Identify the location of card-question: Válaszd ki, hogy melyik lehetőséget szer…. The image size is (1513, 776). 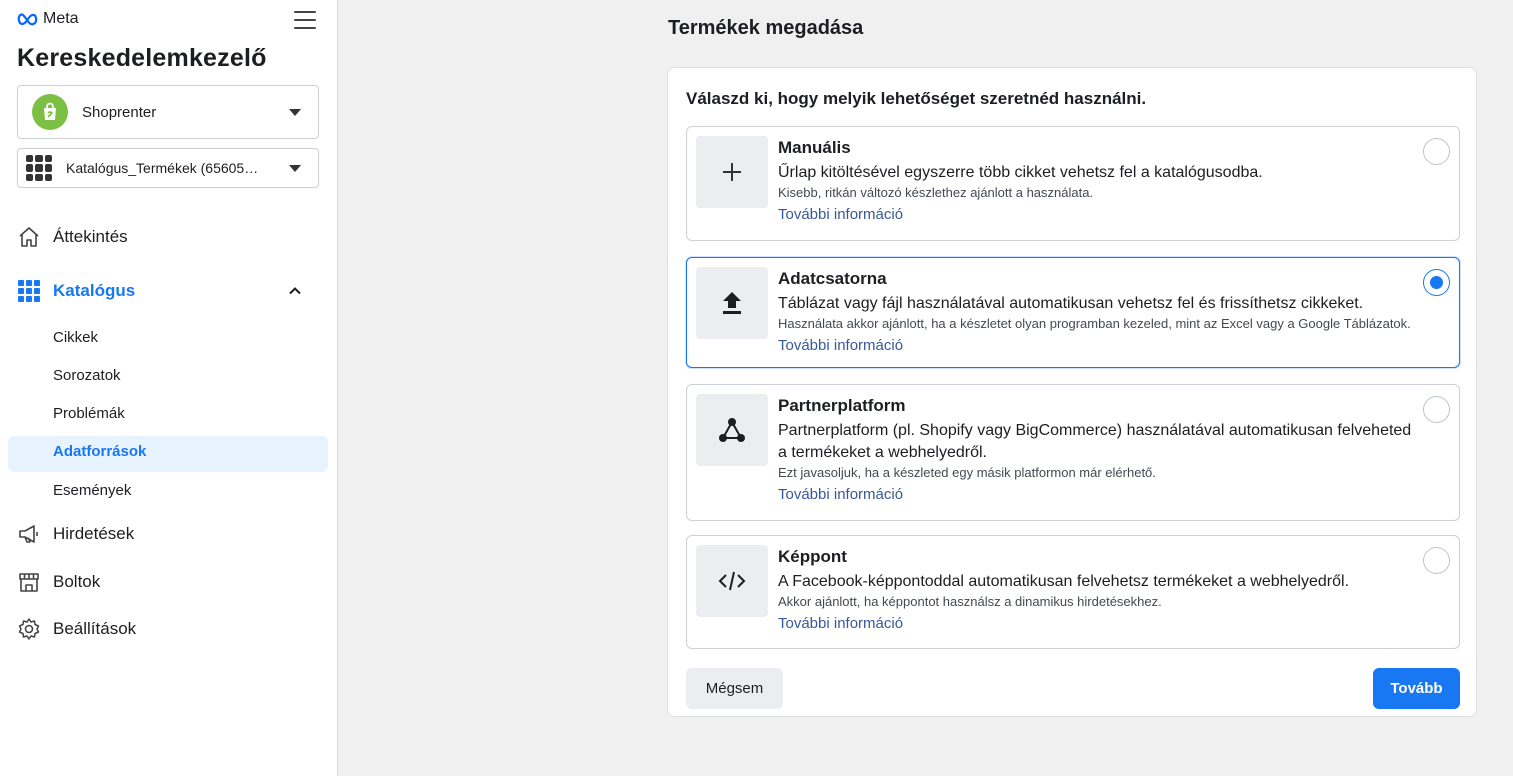
(916, 98).